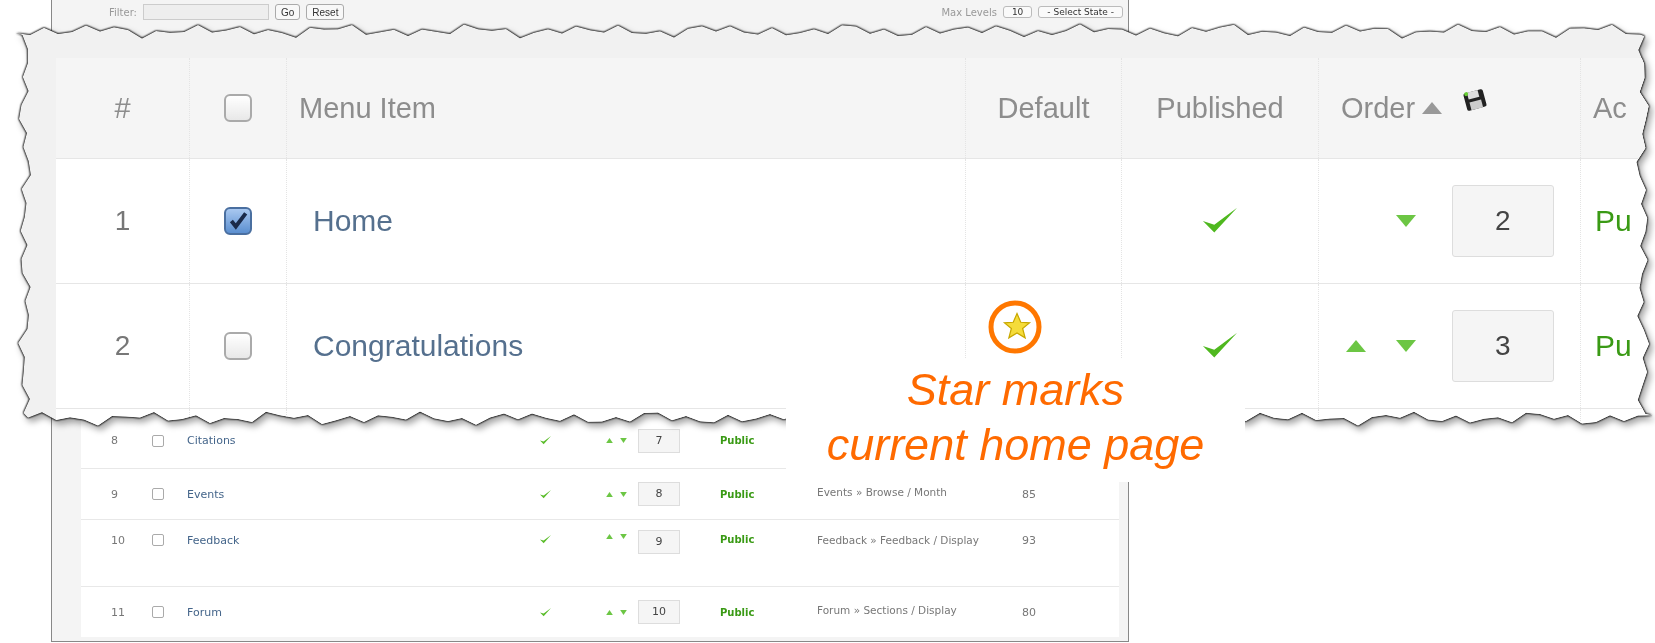 The width and height of the screenshot is (1655, 643). Describe the element at coordinates (211, 440) in the screenshot. I see `menu-item-link: Citations` at that location.